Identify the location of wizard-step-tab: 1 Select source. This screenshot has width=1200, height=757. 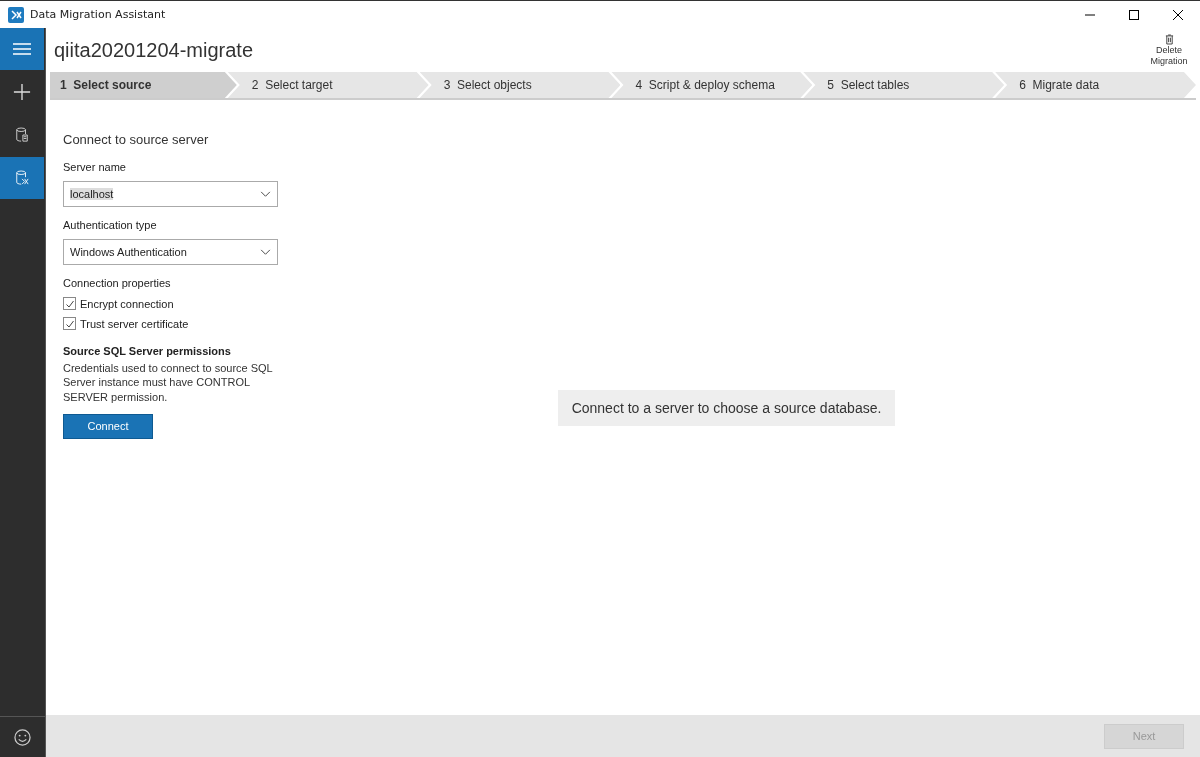
(143, 85).